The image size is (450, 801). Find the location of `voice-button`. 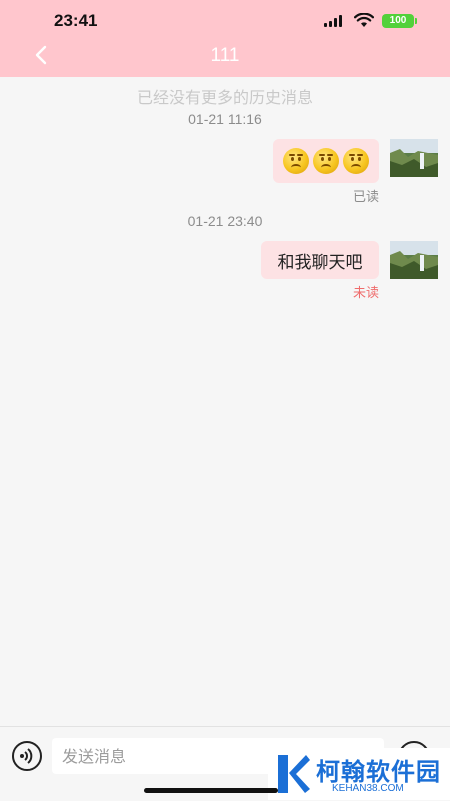

voice-button is located at coordinates (27, 756).